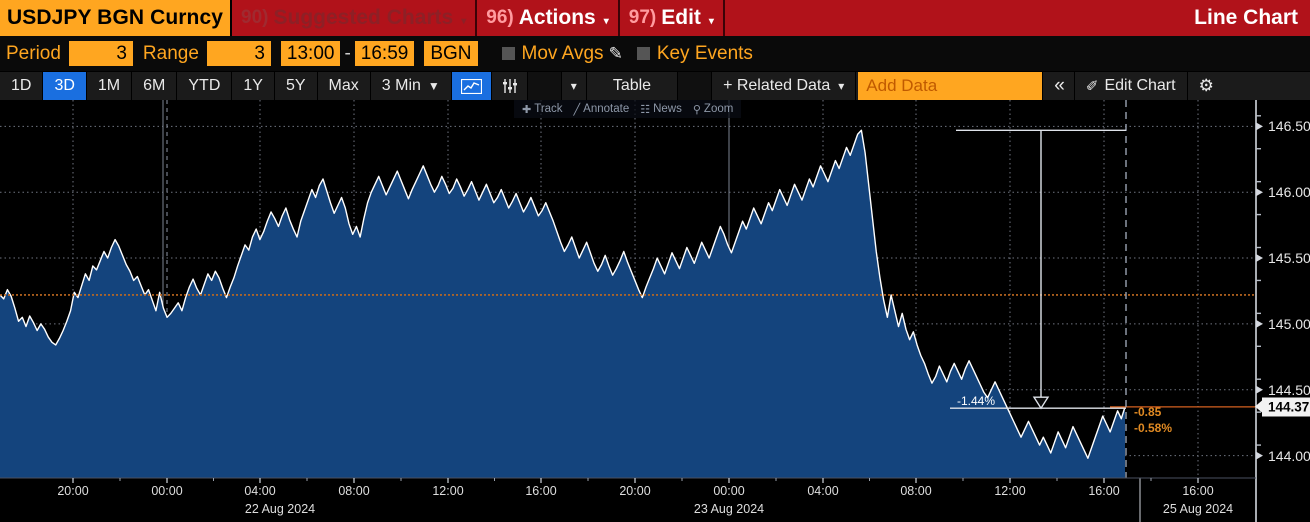 This screenshot has width=1310, height=522. I want to click on range-button-3d: 3D, so click(65, 86).